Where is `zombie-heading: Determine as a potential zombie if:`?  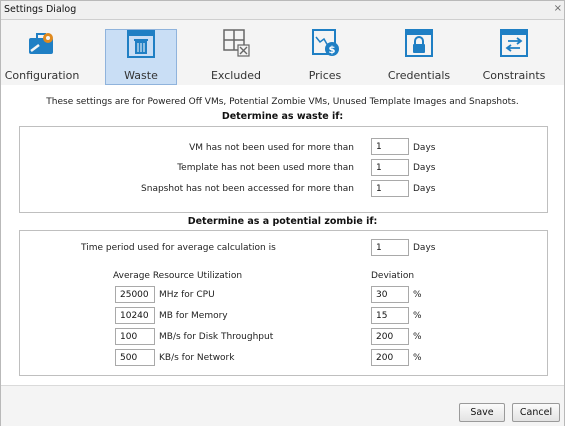
zombie-heading: Determine as a potential zombie if: is located at coordinates (282, 221).